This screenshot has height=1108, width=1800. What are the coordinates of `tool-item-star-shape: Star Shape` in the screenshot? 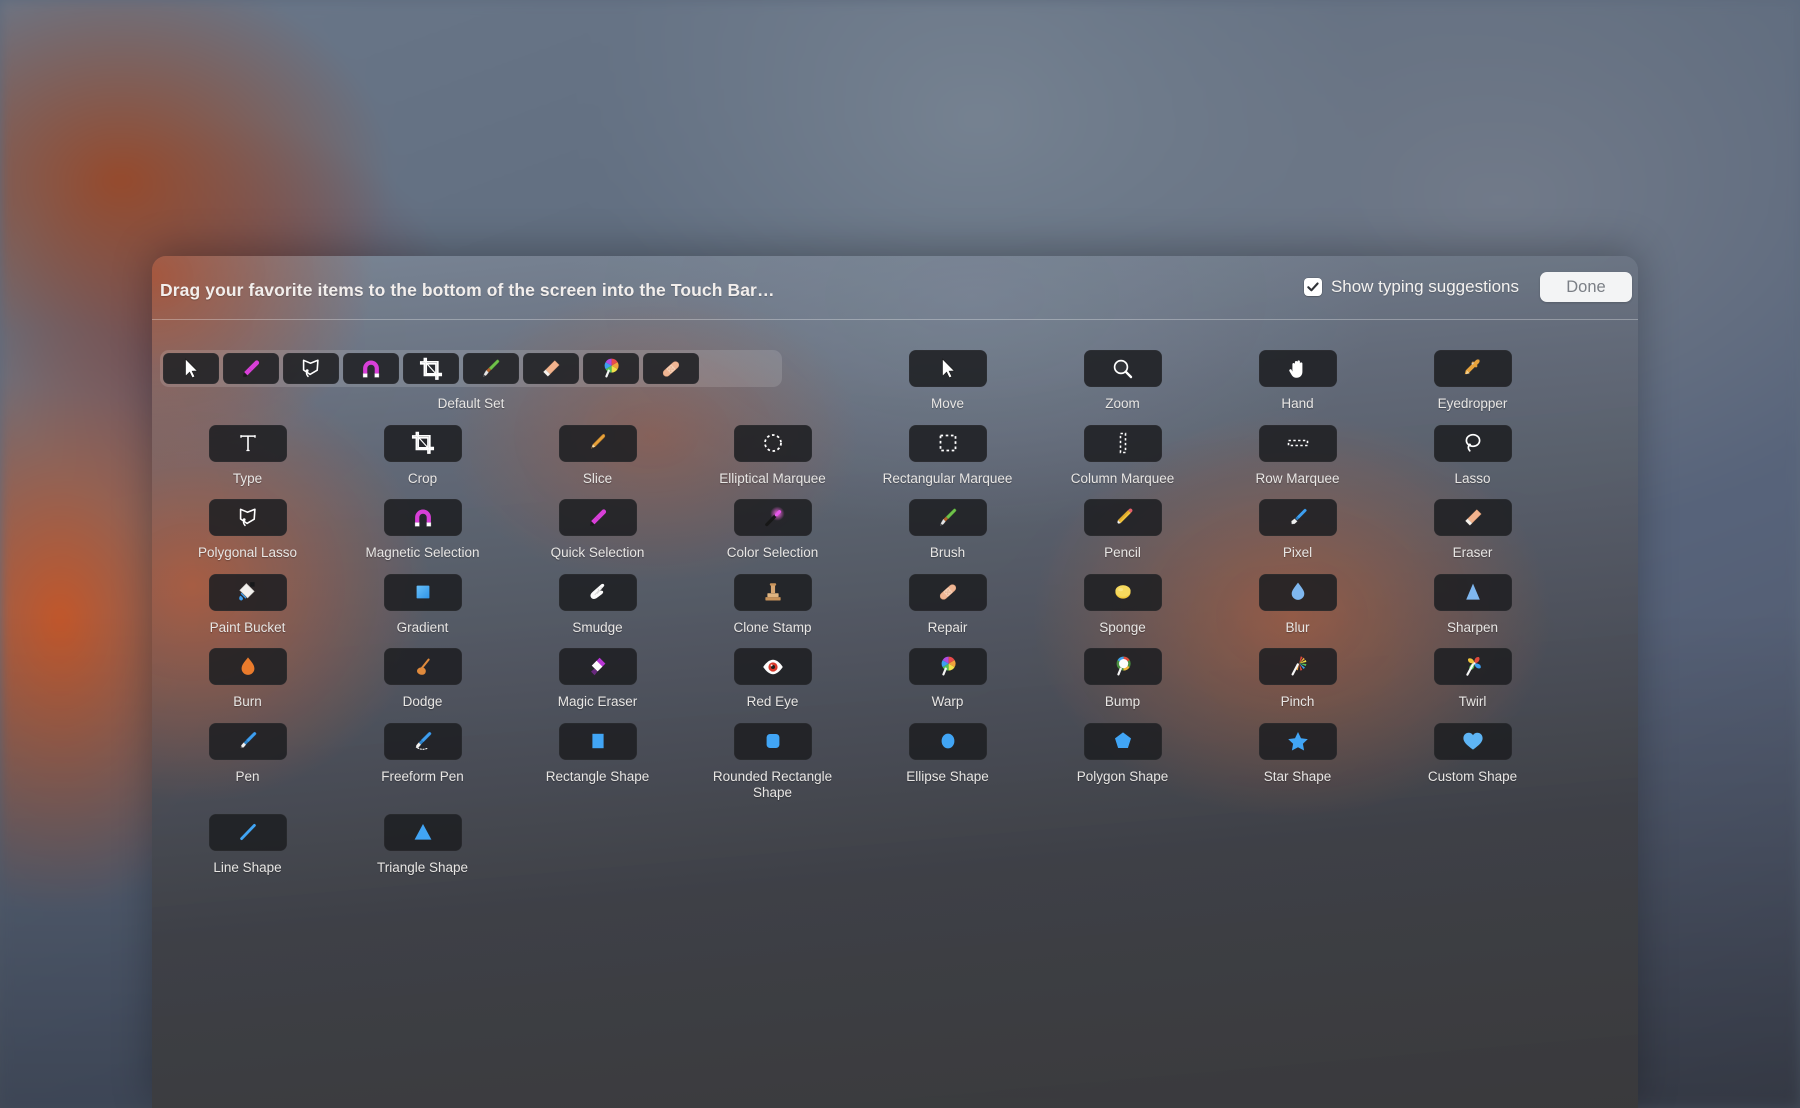 It's located at (1297, 756).